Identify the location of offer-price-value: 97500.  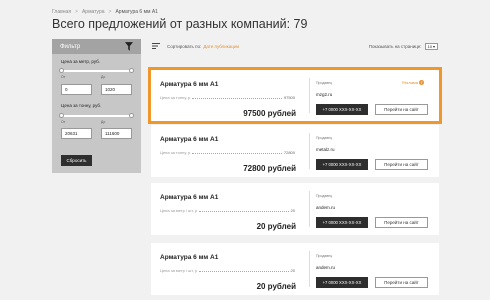
(289, 97).